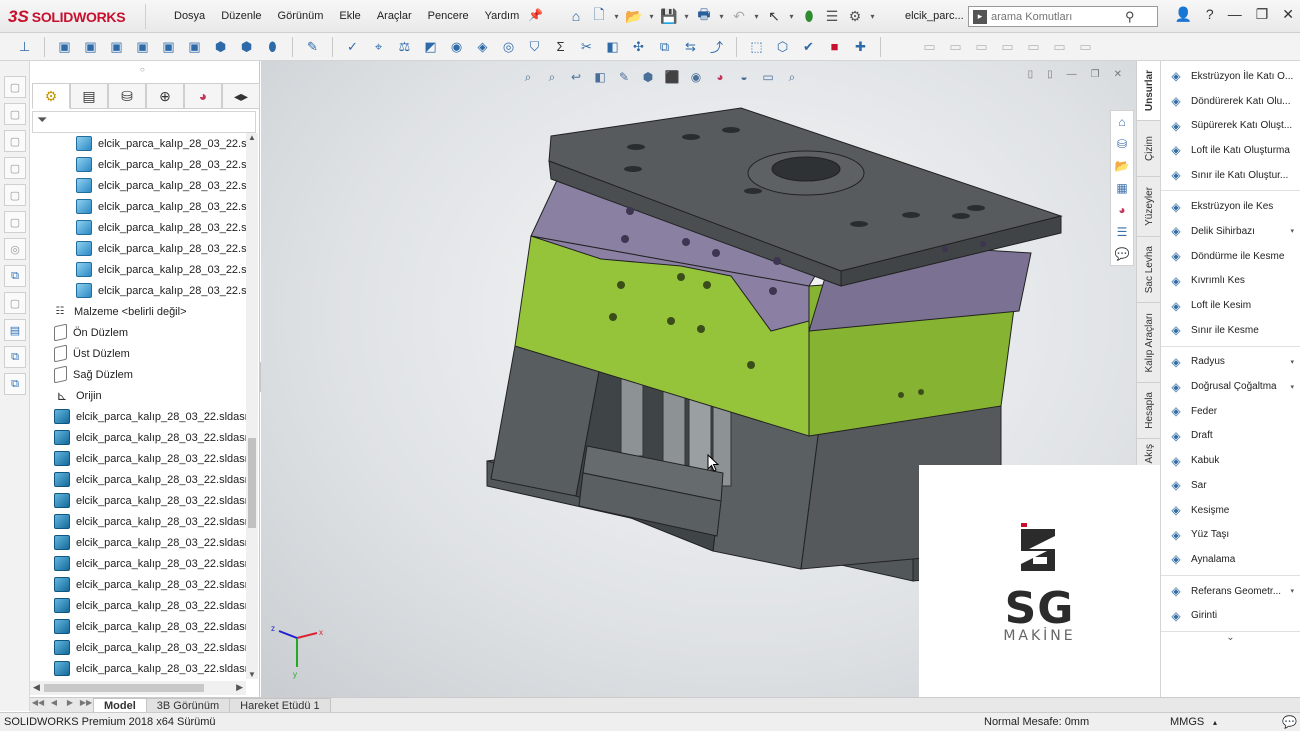  Describe the element at coordinates (1122, 254) in the screenshot. I see `forum-icon: 💬` at that location.